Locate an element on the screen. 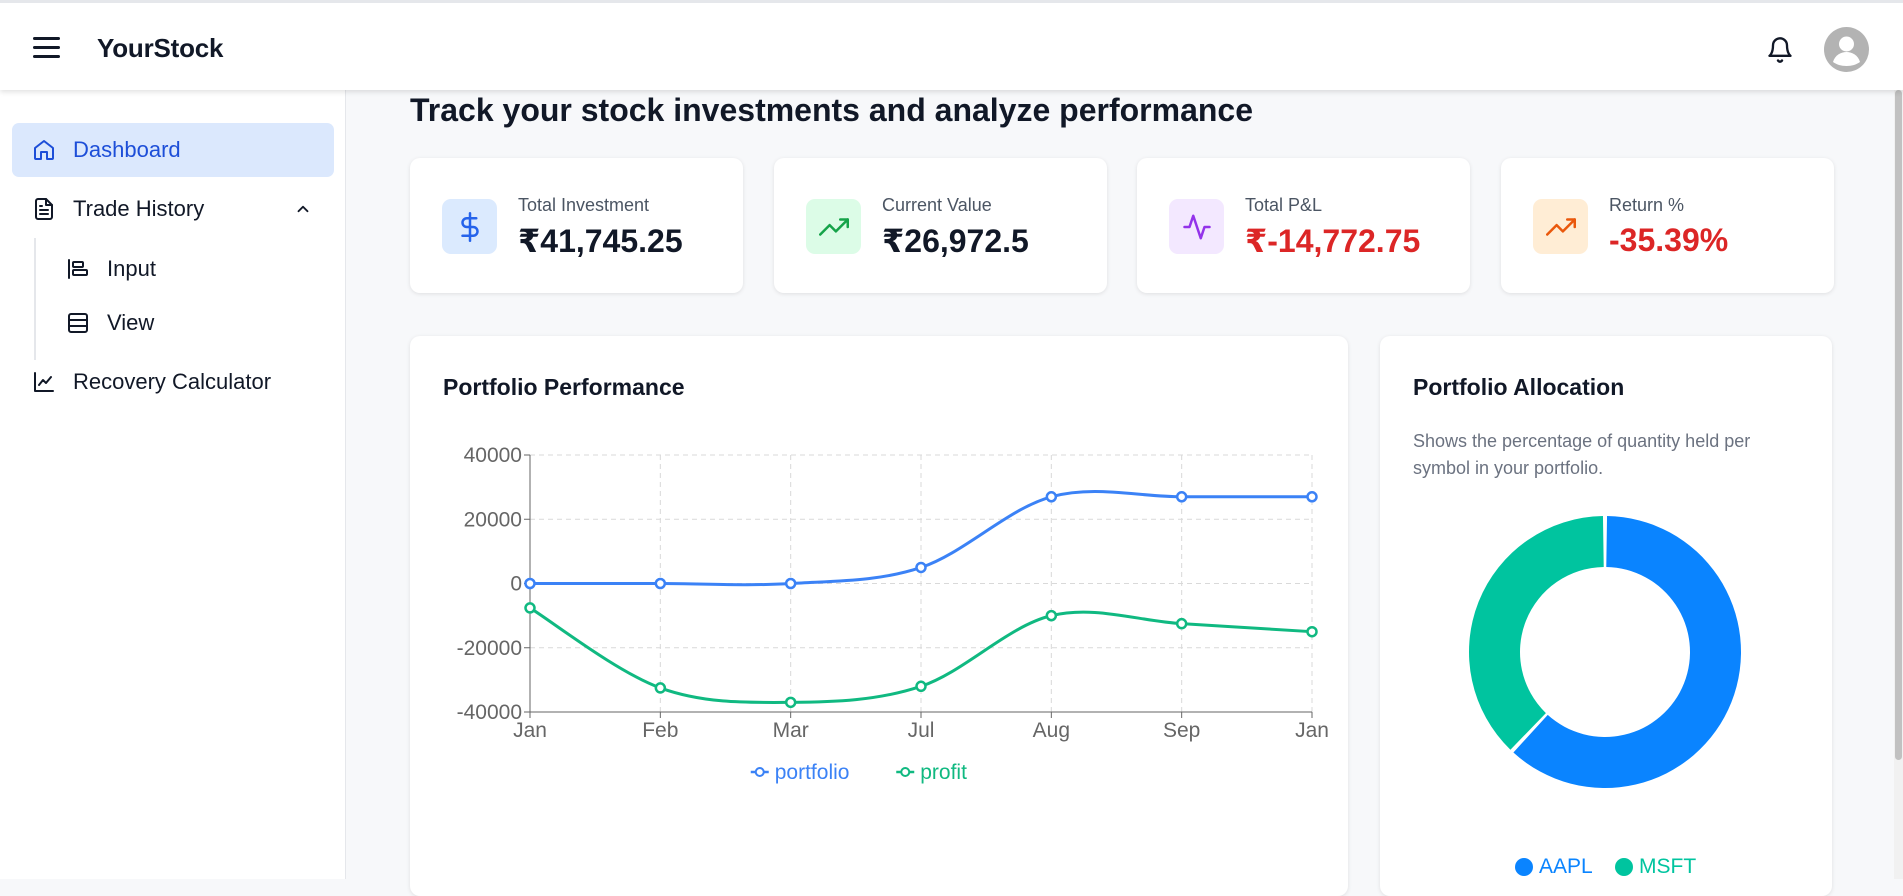 This screenshot has width=1903, height=896. x-tick-label: Sep is located at coordinates (1181, 730).